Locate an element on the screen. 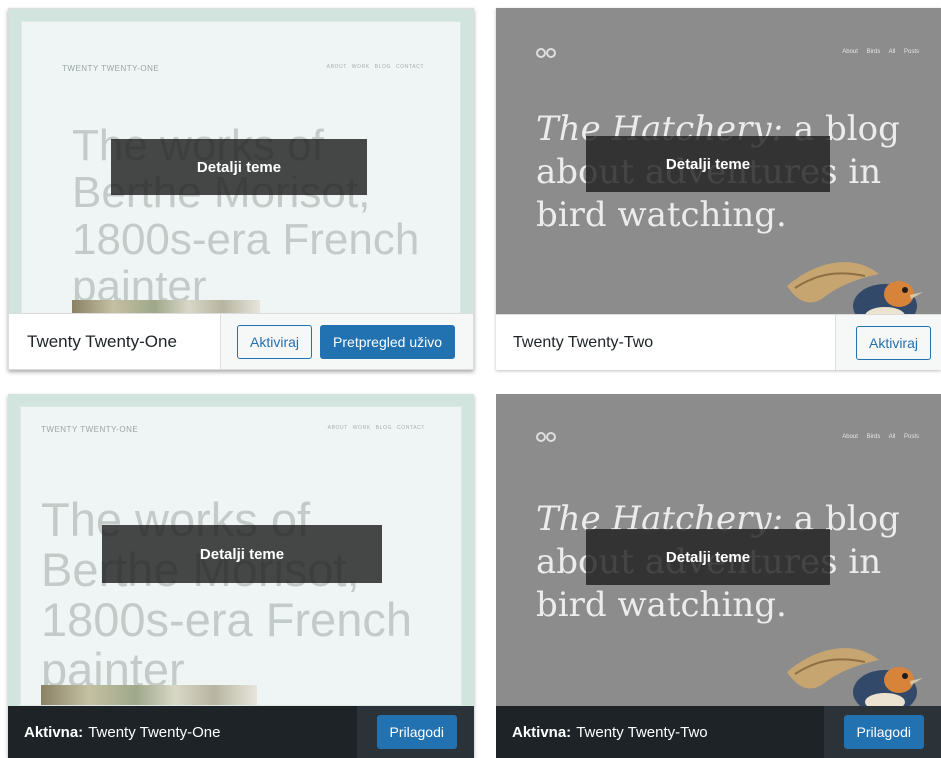 This screenshot has width=941, height=758. theme-actions: Aktiviraj Pretpregled uživo is located at coordinates (346, 341).